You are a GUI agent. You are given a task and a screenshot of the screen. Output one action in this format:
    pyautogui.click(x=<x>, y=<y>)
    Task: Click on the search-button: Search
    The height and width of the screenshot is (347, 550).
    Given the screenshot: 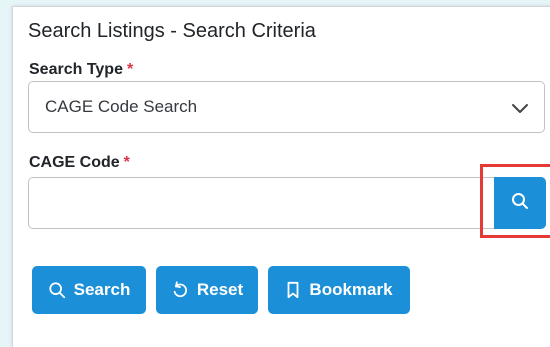 What is the action you would take?
    pyautogui.click(x=89, y=290)
    